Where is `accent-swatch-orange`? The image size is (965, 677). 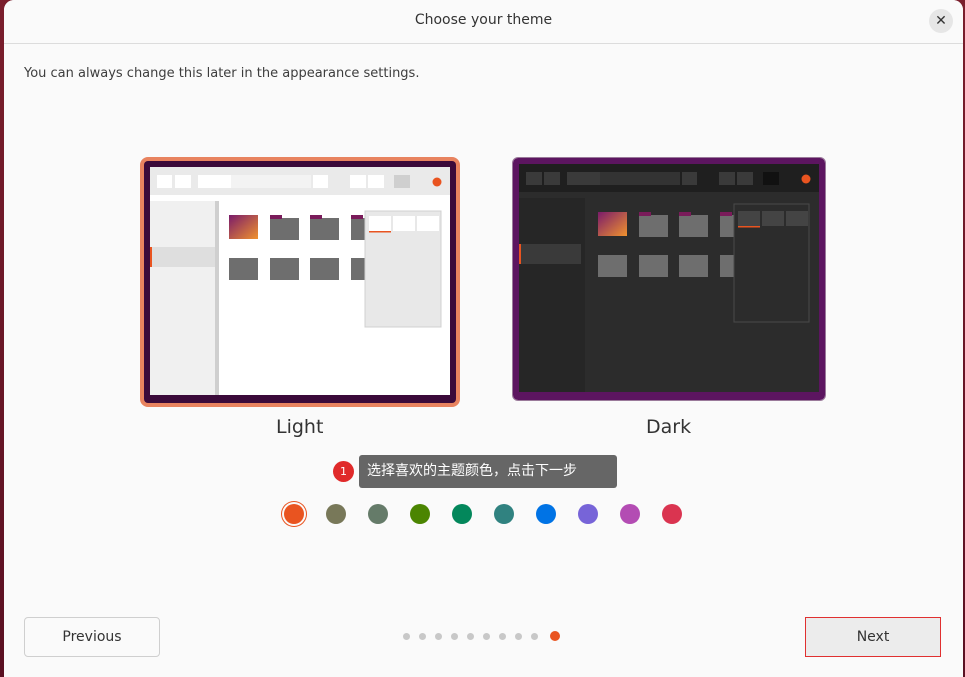
accent-swatch-orange is located at coordinates (294, 514).